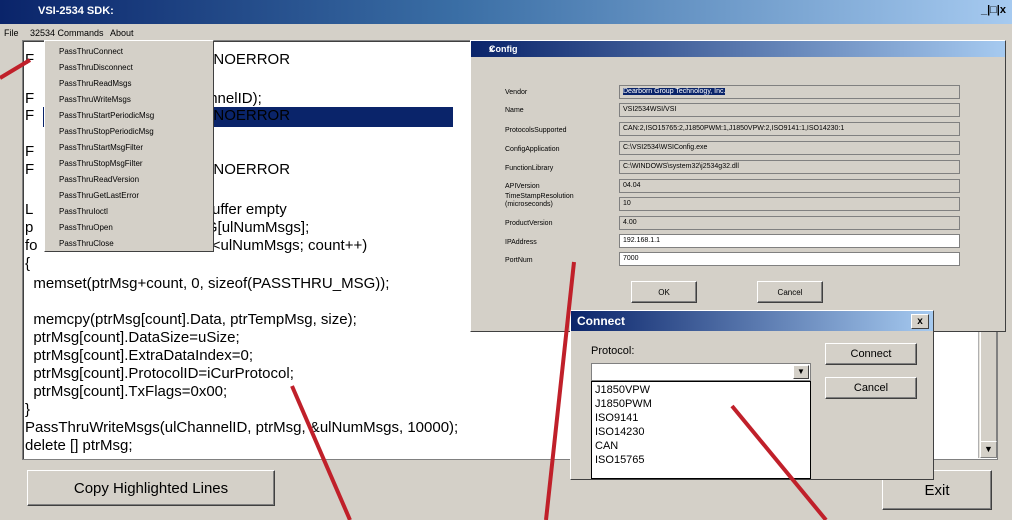  I want to click on code-line: delete [] ptrMsg;, so click(79, 446).